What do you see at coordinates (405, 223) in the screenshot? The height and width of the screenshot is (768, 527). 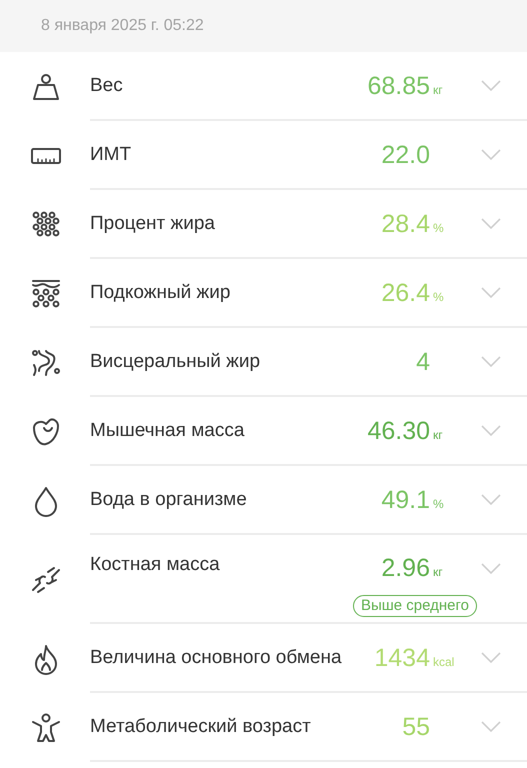 I see `metric-value: 28.4` at bounding box center [405, 223].